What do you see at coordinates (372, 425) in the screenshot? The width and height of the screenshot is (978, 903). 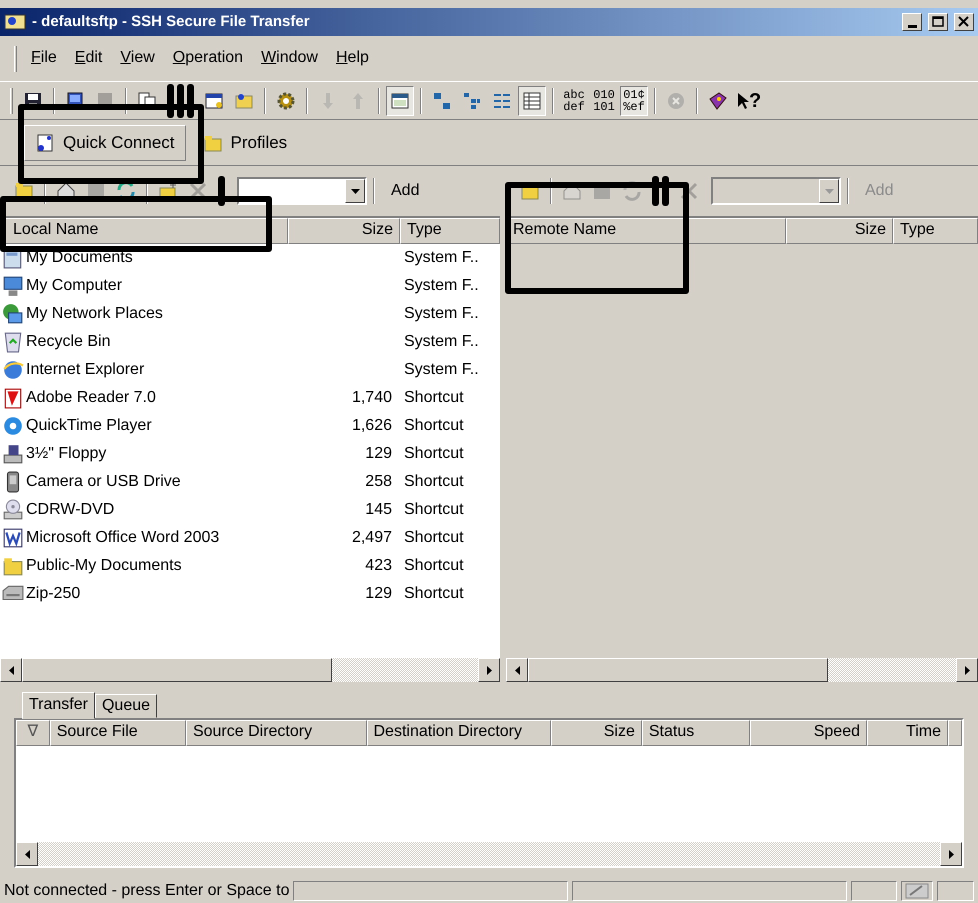 I see `file-size: 1,626` at bounding box center [372, 425].